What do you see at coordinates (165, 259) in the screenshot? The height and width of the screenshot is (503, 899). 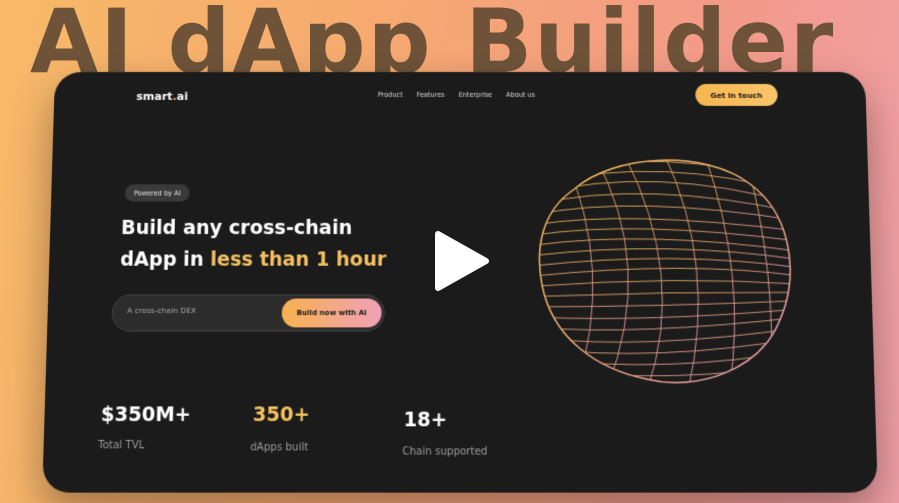 I see `headline-prefix: dApp in` at bounding box center [165, 259].